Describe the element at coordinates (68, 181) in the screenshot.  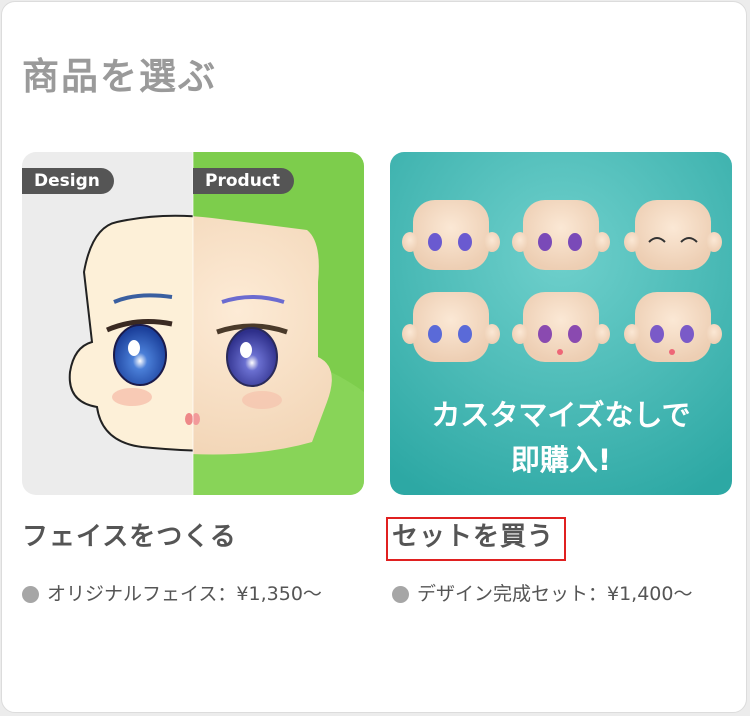
I see `tag-design: Design` at that location.